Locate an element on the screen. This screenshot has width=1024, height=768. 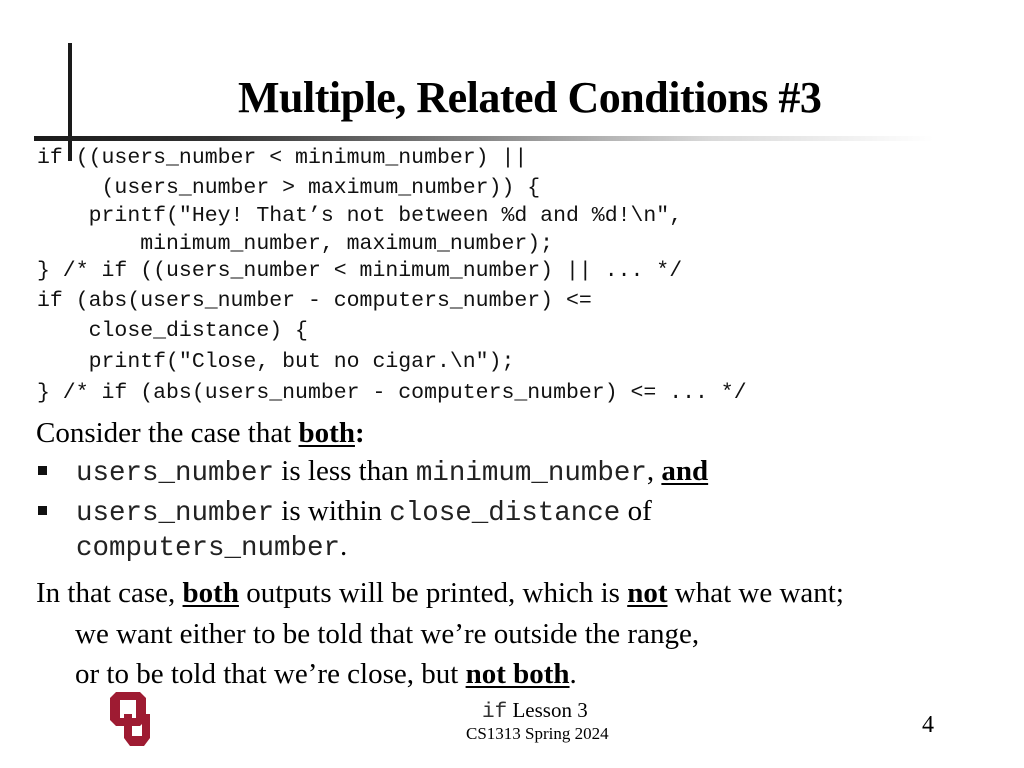
footer-lesson: if Lesson 3 is located at coordinates (535, 711).